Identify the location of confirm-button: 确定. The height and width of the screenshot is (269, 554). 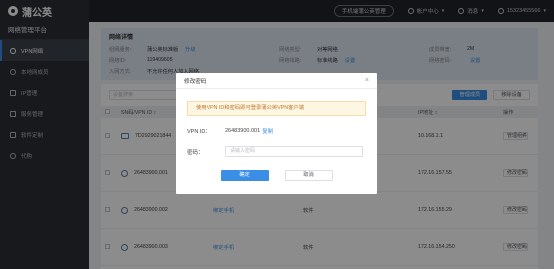
(244, 175).